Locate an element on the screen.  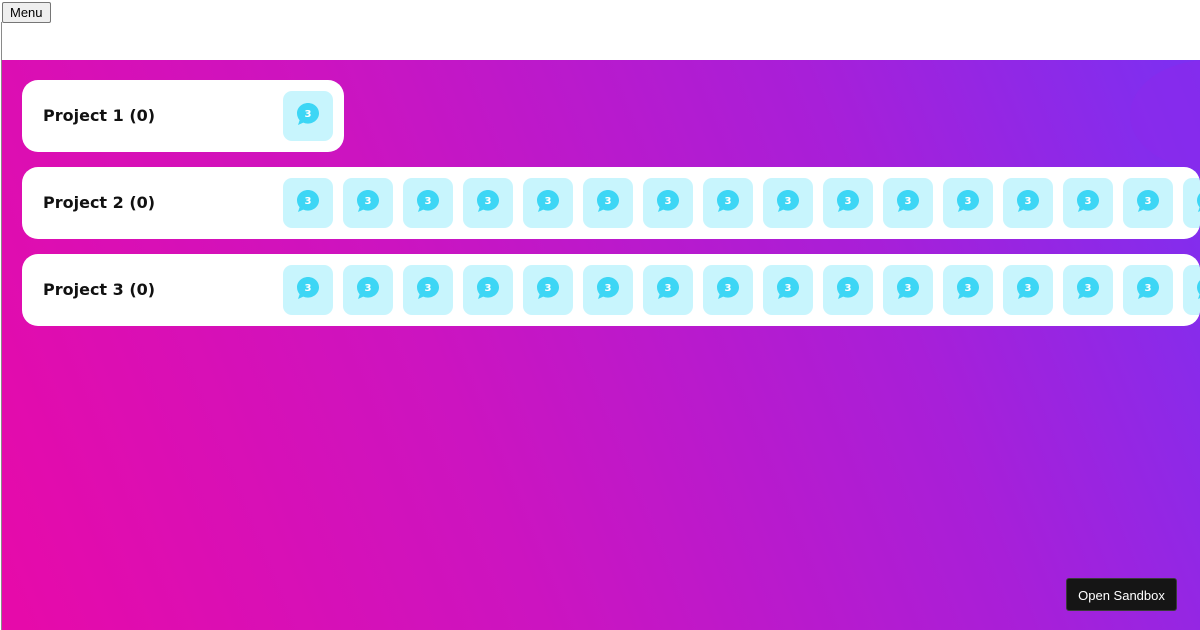
project-row: Project 3 (0) 3 3 3 3 3 3 3 3 3 3 3 3 3 3 3 3 is located at coordinates (611, 290).